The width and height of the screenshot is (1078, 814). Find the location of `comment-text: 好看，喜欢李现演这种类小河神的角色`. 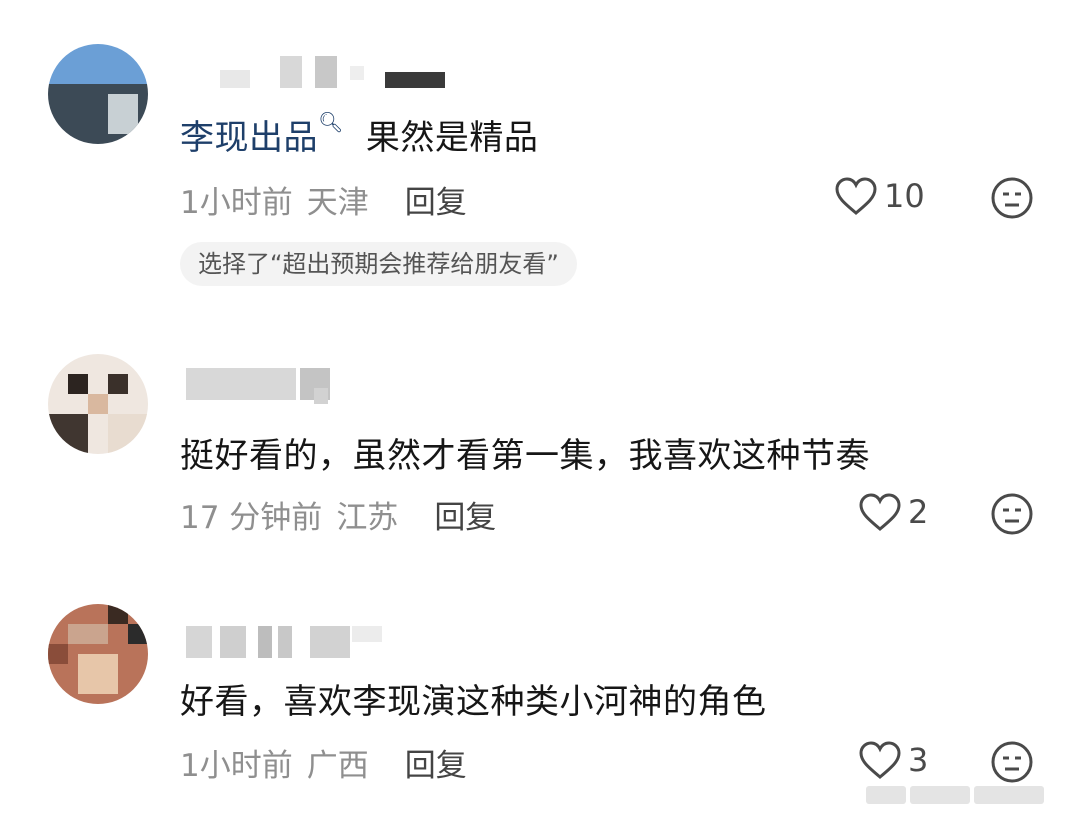

comment-text: 好看，喜欢李现演这种类小河神的角色 is located at coordinates (473, 698).